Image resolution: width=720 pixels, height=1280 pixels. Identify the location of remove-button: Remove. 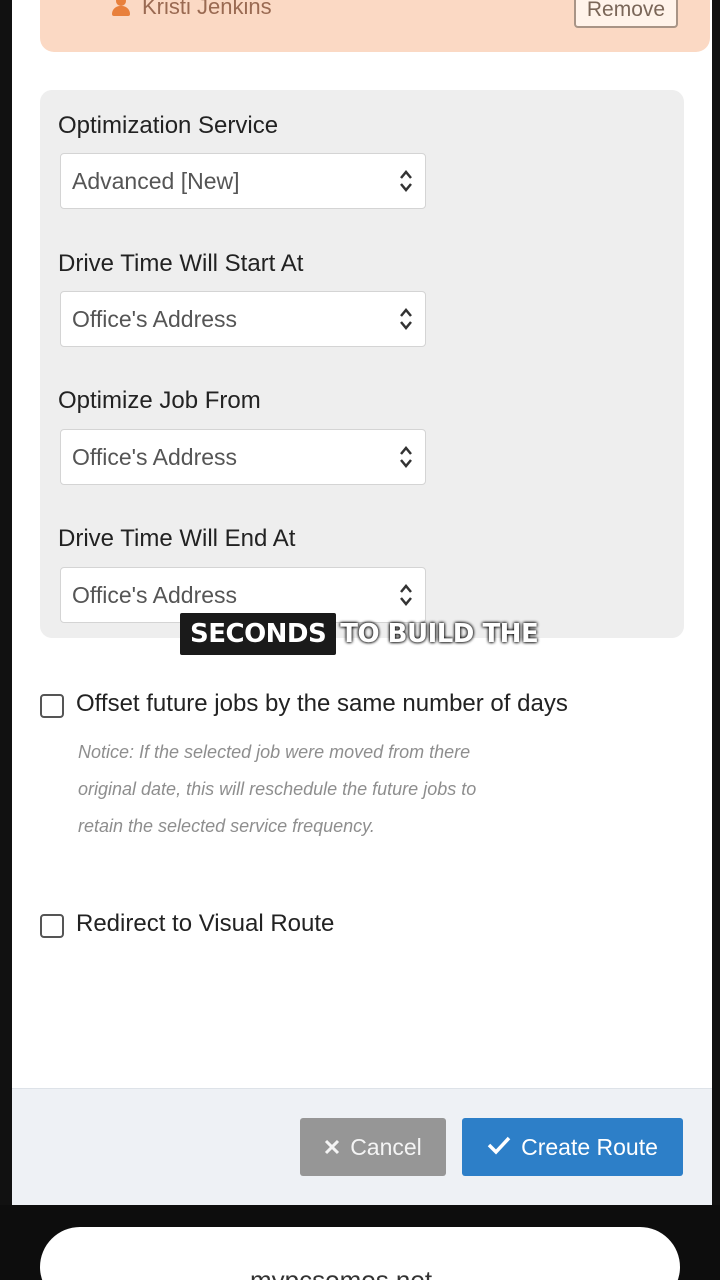
(626, 14).